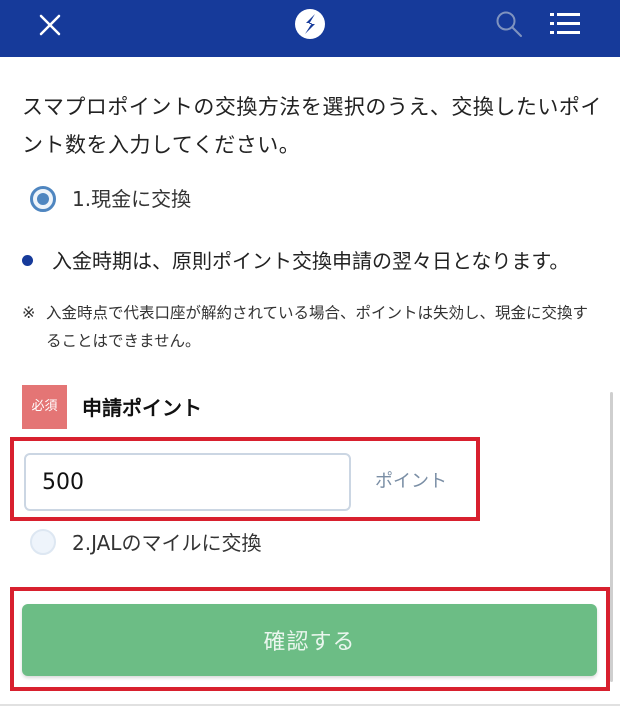 This screenshot has height=713, width=620. Describe the element at coordinates (44, 407) in the screenshot. I see `required-badge: 必須` at that location.